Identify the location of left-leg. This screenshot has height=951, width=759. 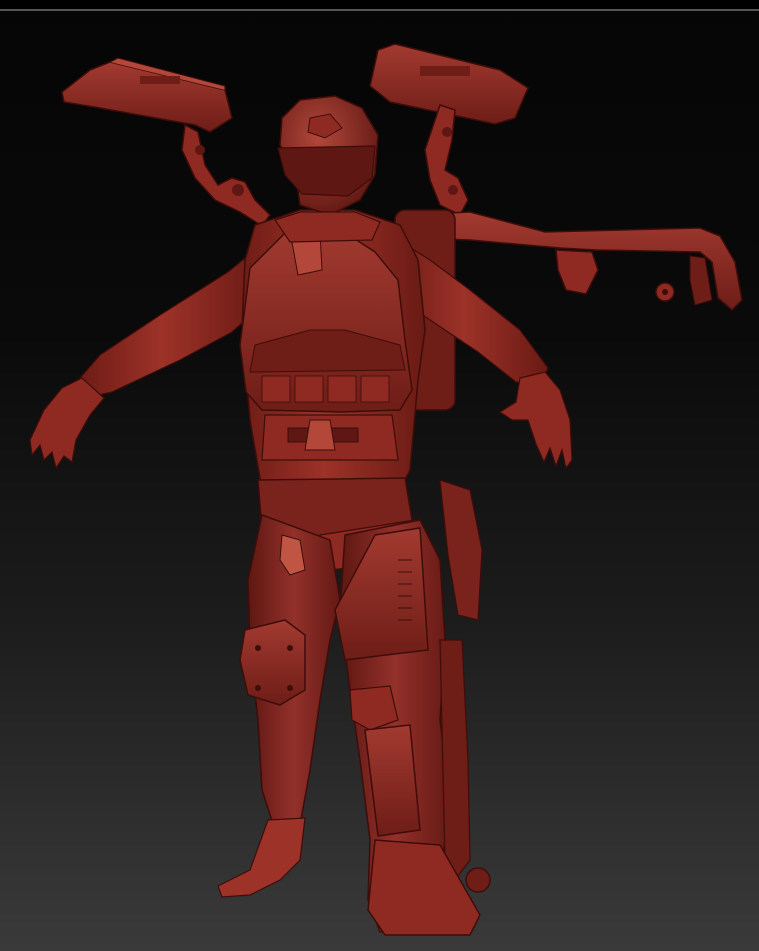
(279, 705).